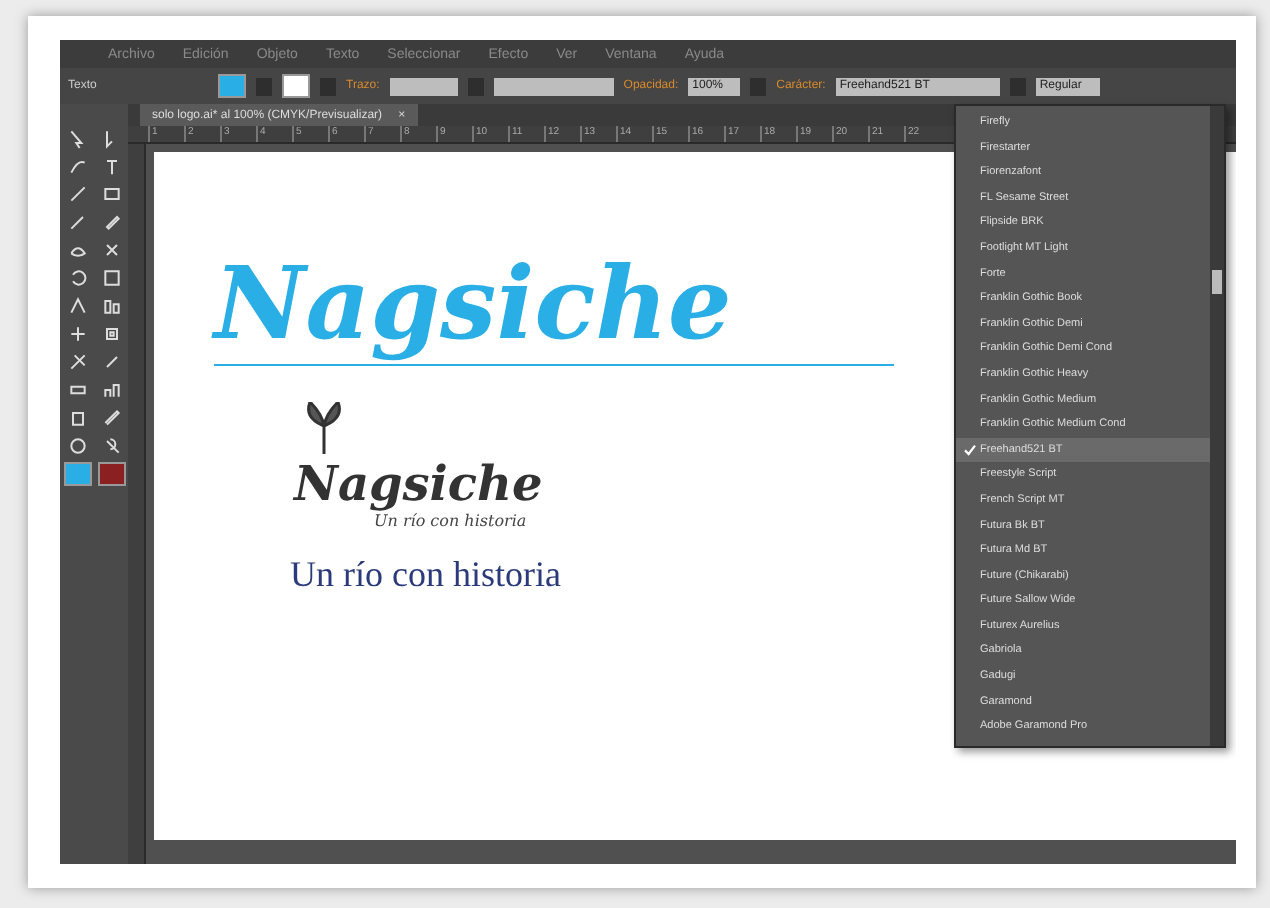 This screenshot has height=908, width=1270. What do you see at coordinates (77, 474) in the screenshot?
I see `fill-color-swatch` at bounding box center [77, 474].